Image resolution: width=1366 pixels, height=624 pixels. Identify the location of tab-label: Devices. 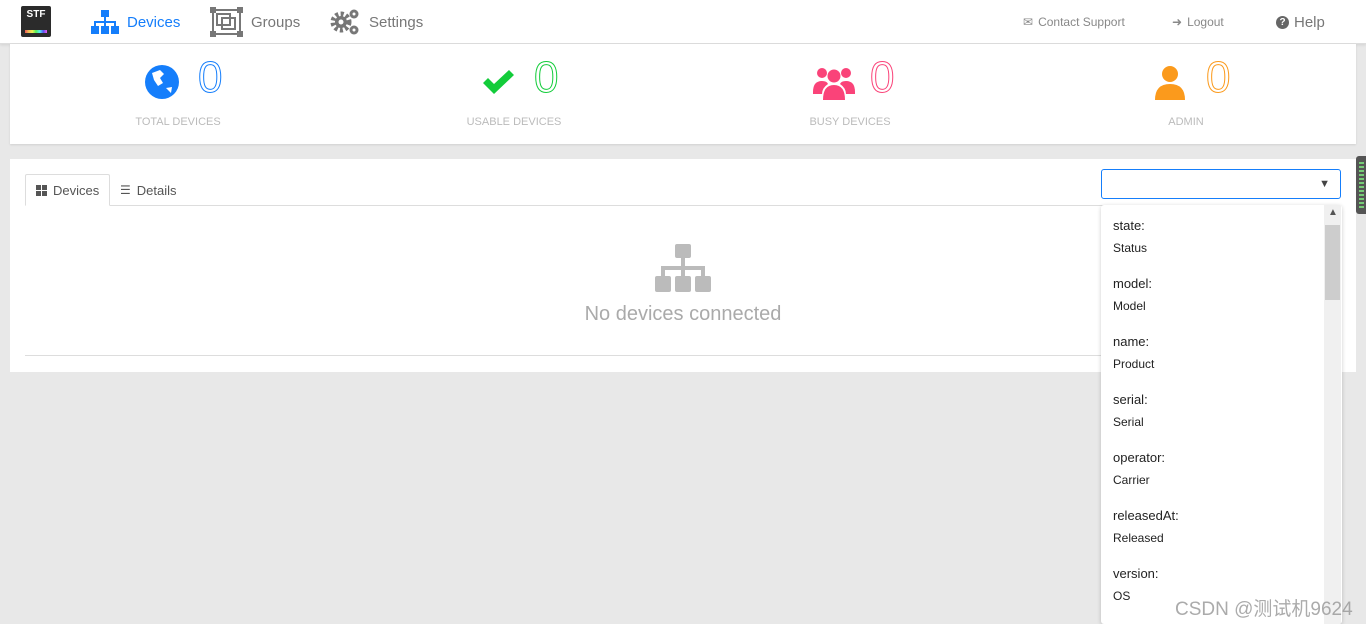
(76, 190).